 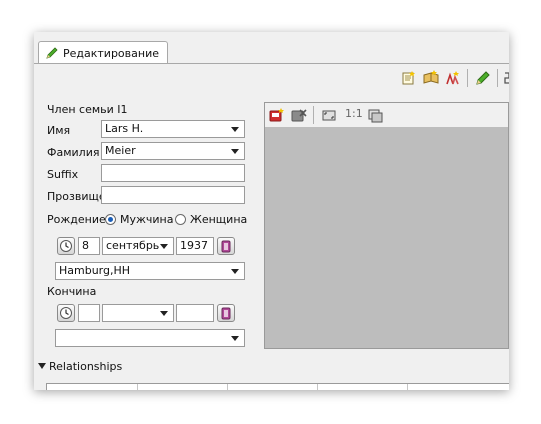 What do you see at coordinates (271, 48) in the screenshot?
I see `tab-bar: Редактирование` at bounding box center [271, 48].